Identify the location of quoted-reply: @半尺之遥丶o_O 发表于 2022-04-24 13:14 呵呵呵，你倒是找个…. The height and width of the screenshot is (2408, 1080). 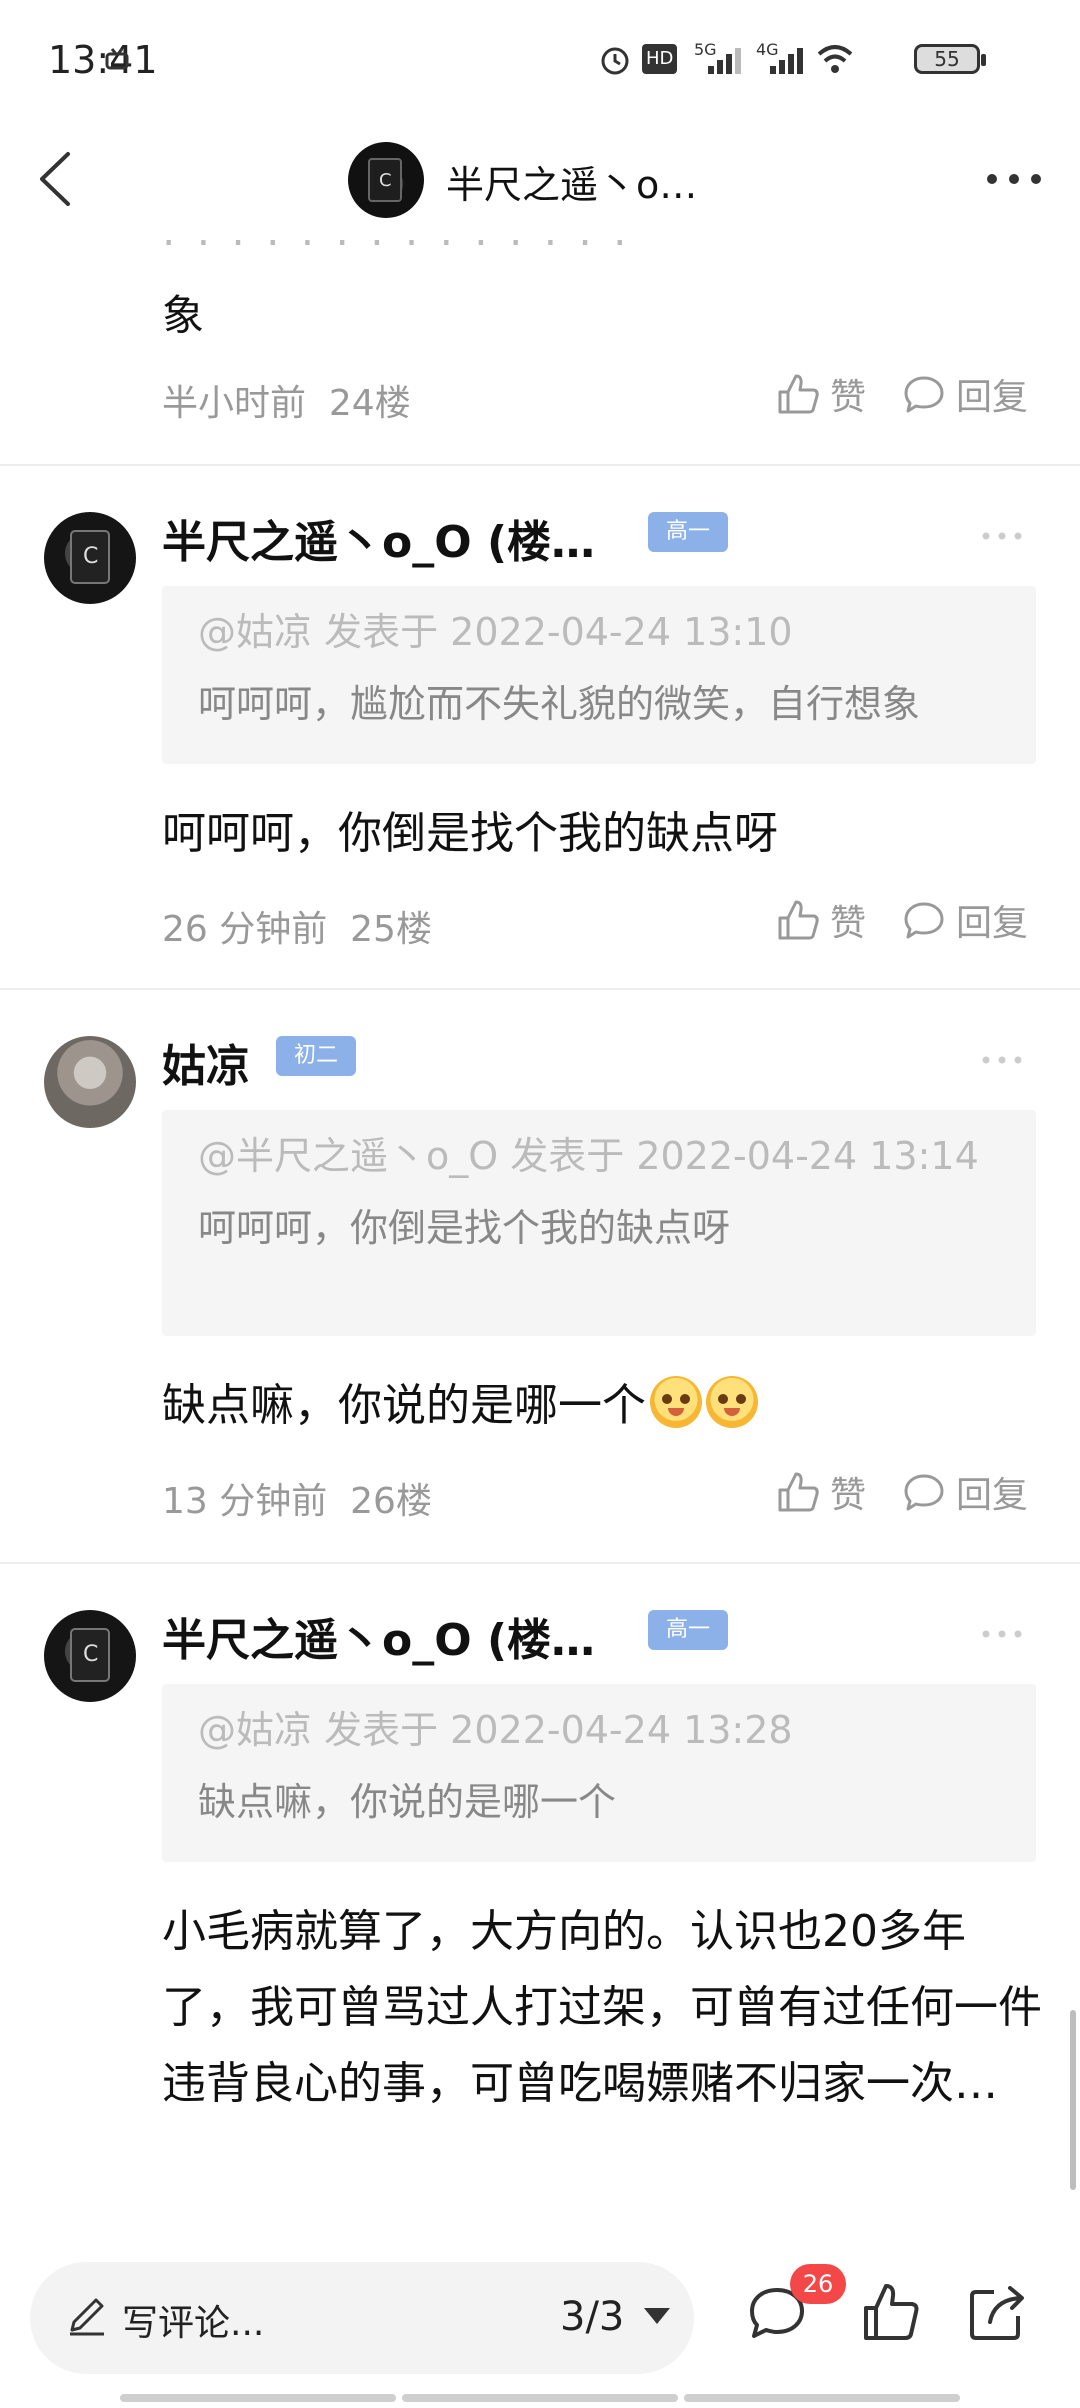
(599, 1223).